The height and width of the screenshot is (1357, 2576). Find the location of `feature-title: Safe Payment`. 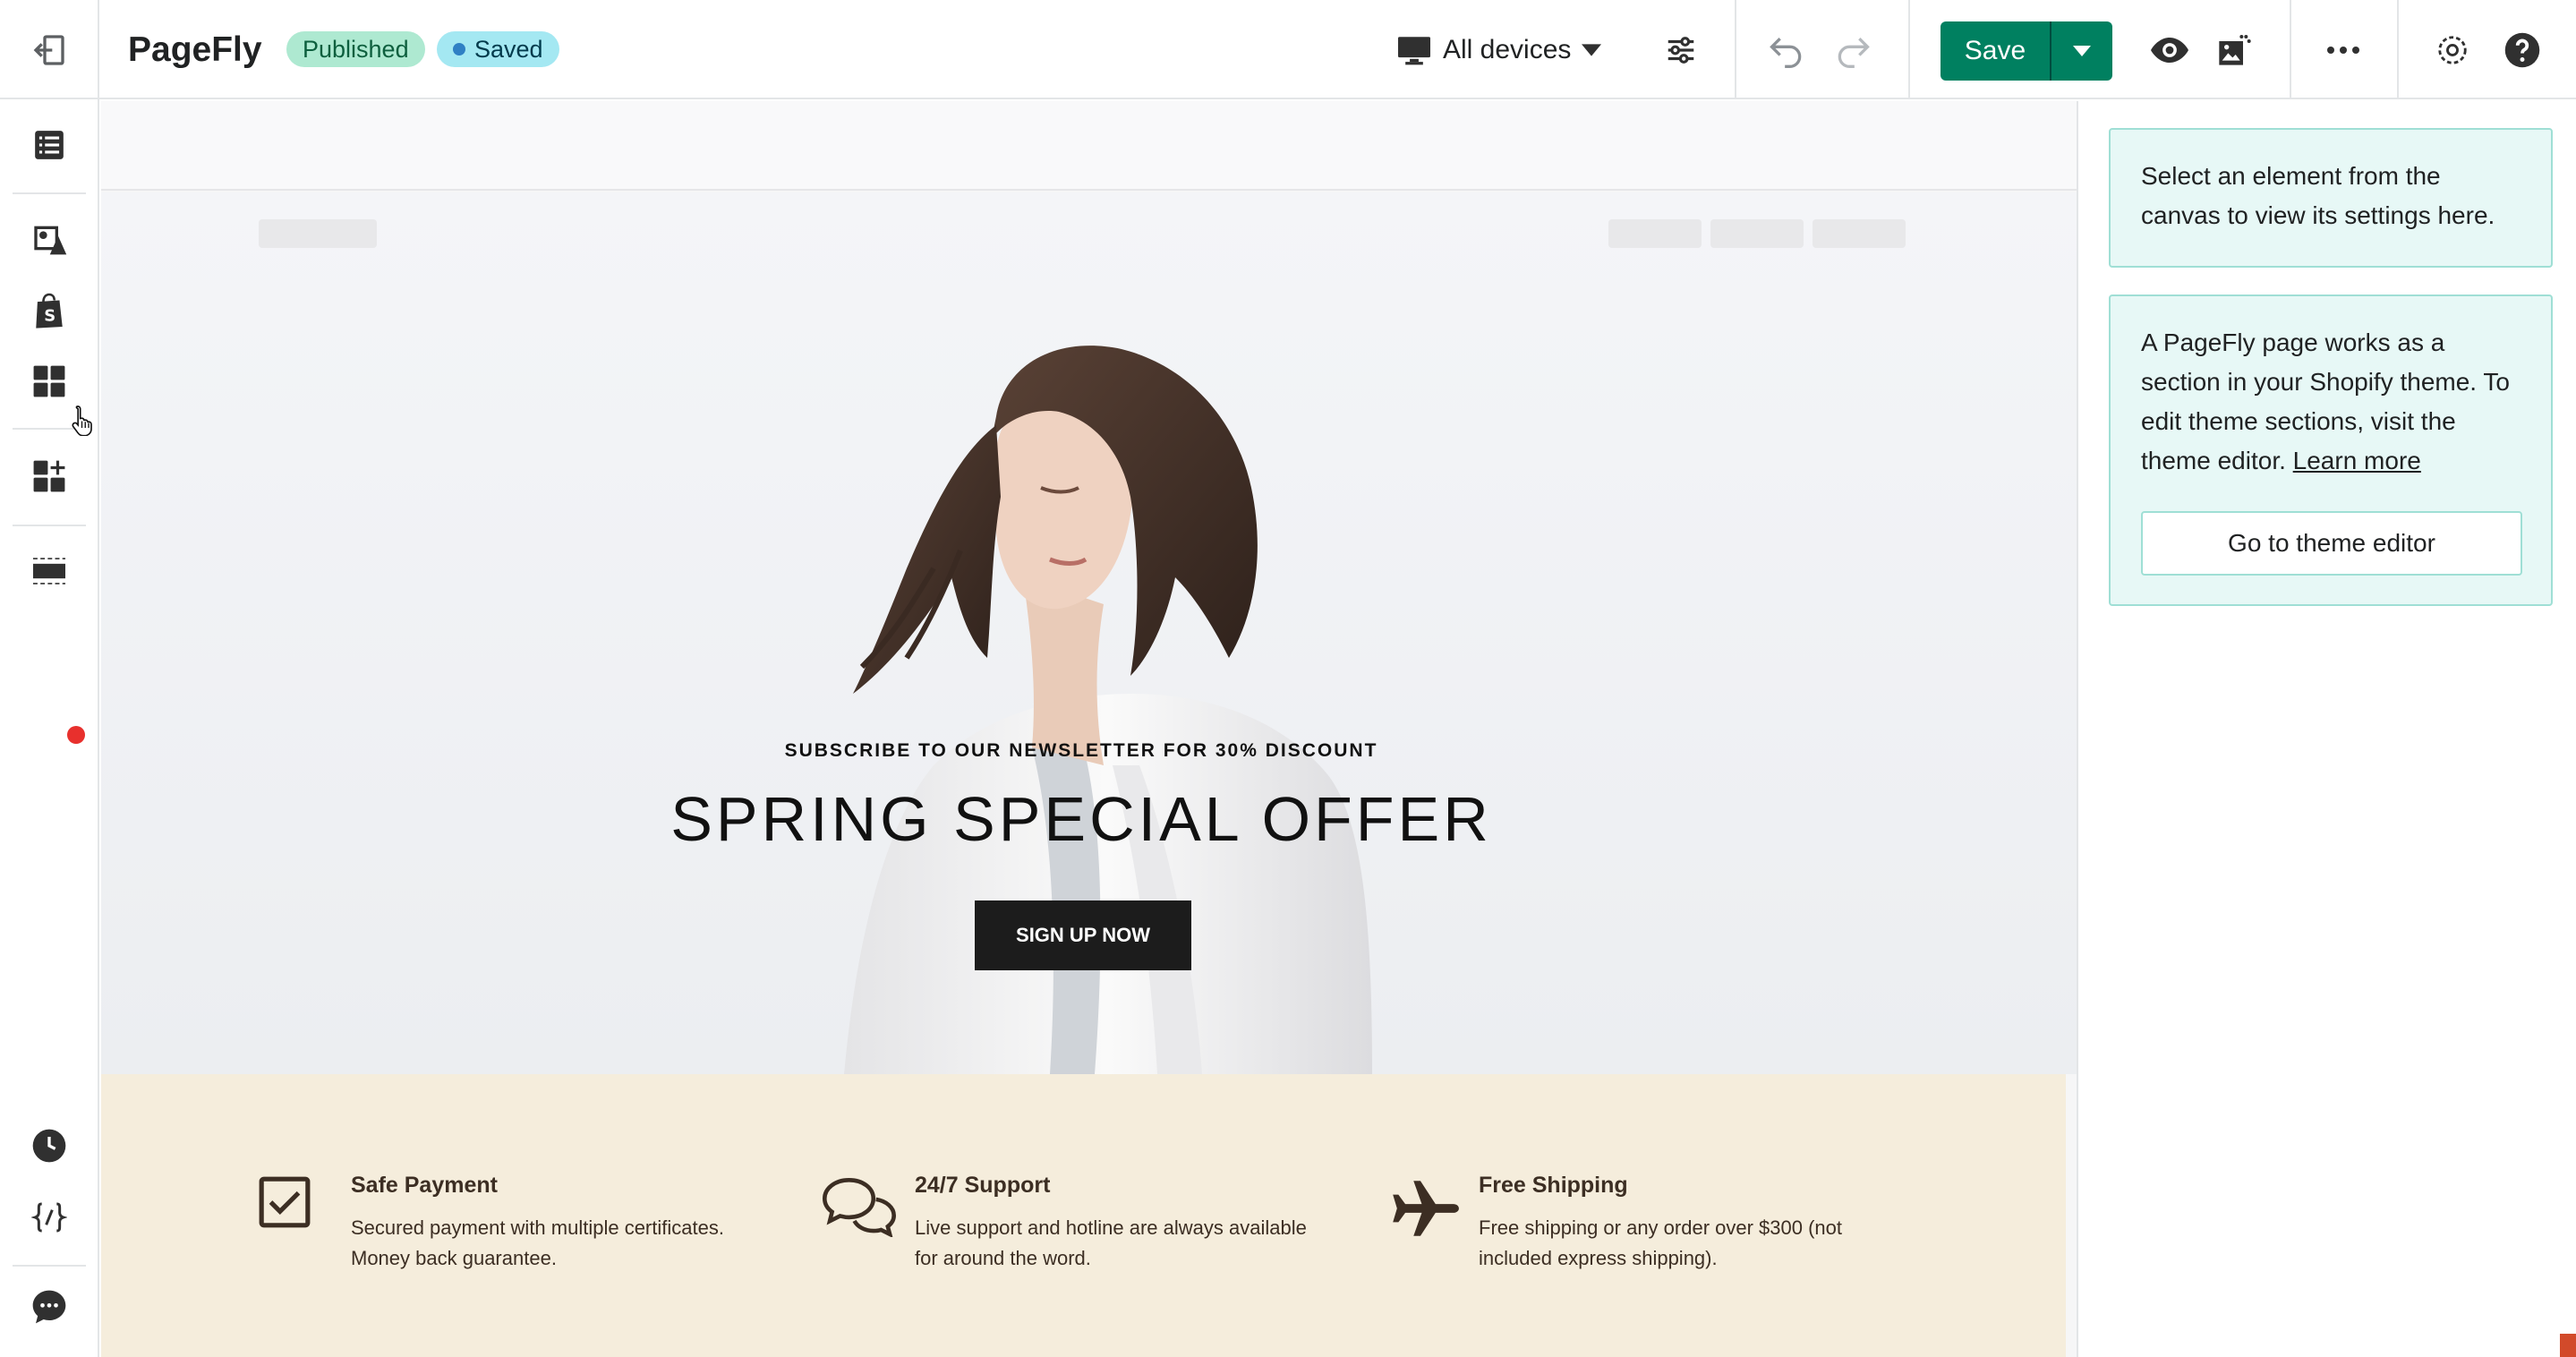

feature-title: Safe Payment is located at coordinates (424, 1185).